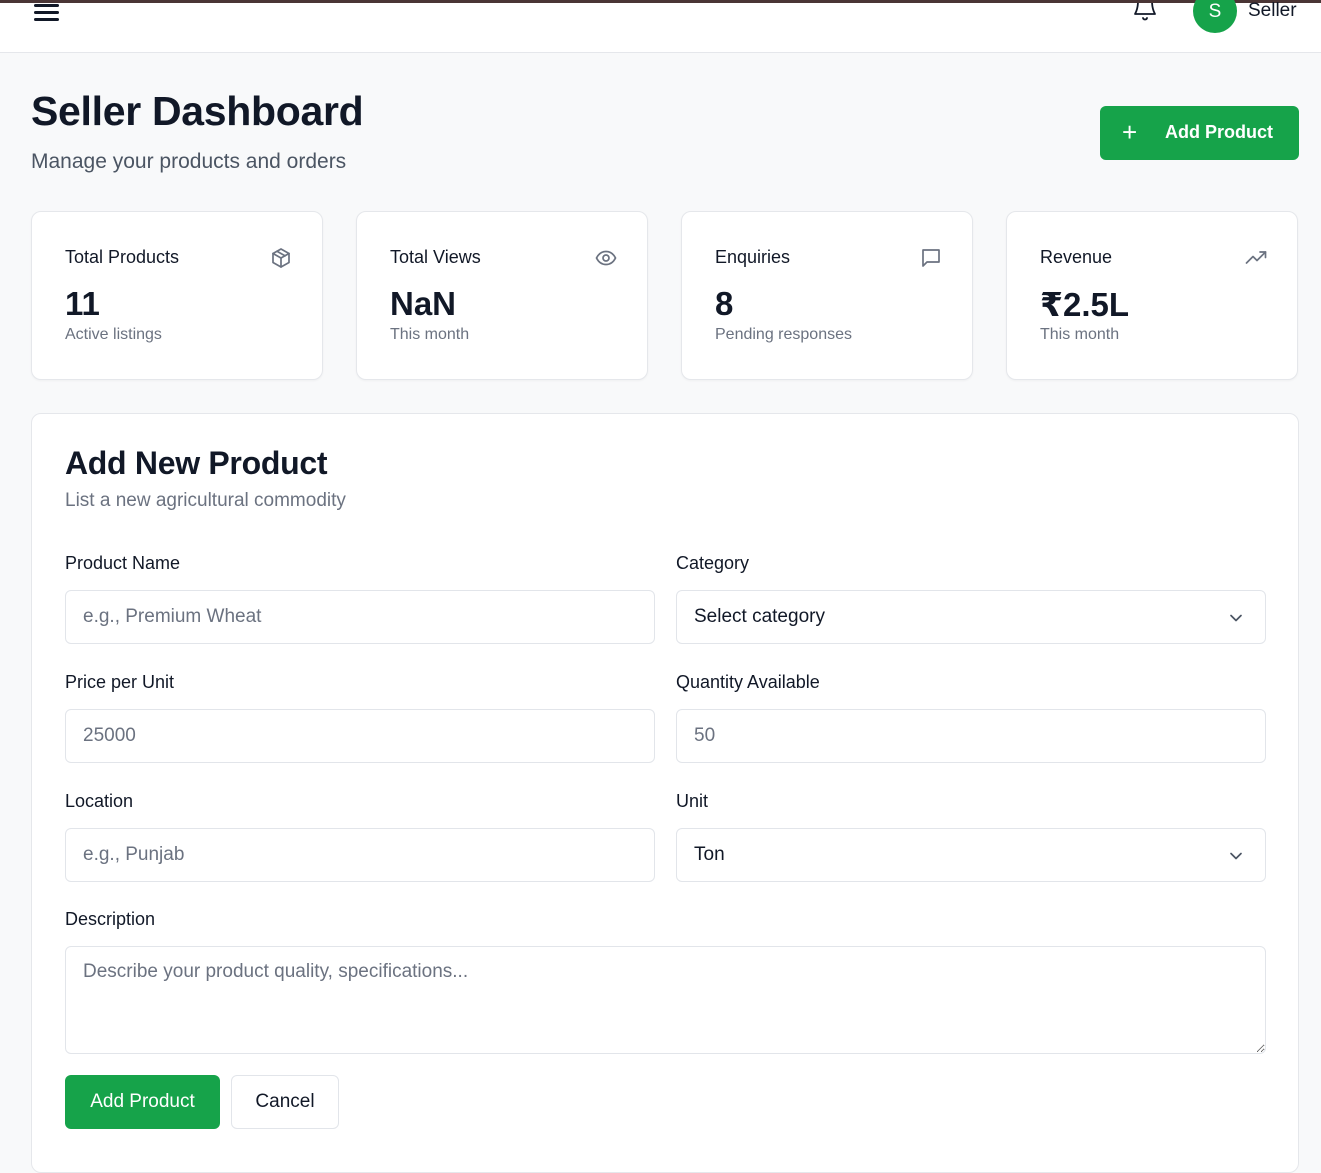 The image size is (1321, 1173). What do you see at coordinates (360, 617) in the screenshot?
I see `product-name-input` at bounding box center [360, 617].